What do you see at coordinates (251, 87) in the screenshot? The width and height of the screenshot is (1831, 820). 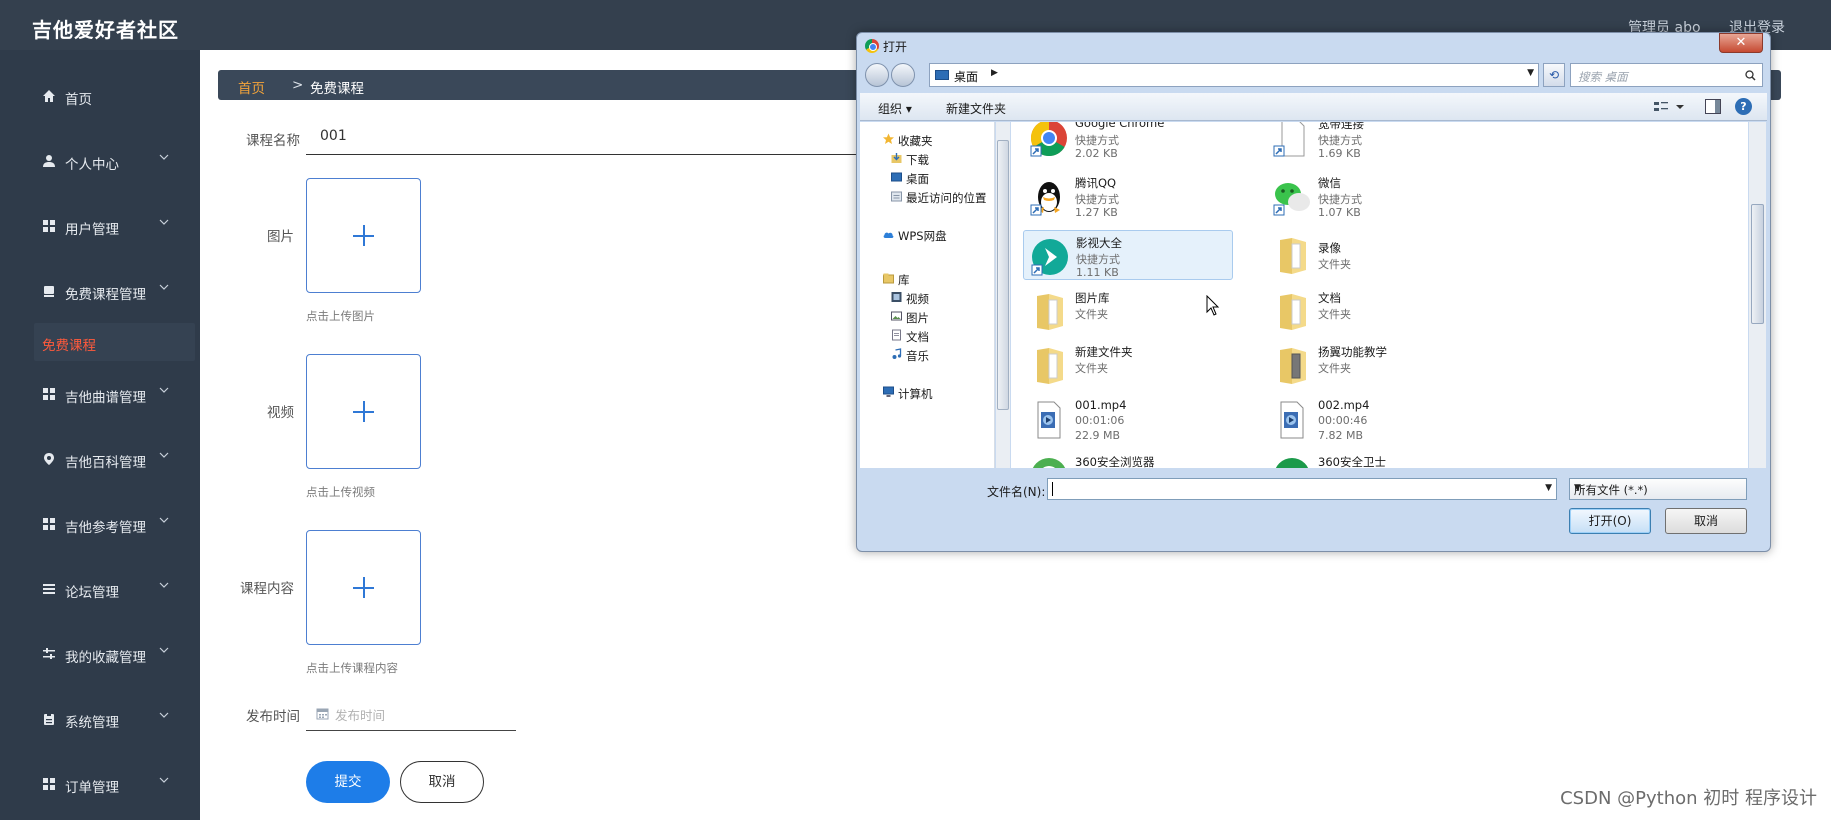 I see `breadcrumb-home: 首页` at bounding box center [251, 87].